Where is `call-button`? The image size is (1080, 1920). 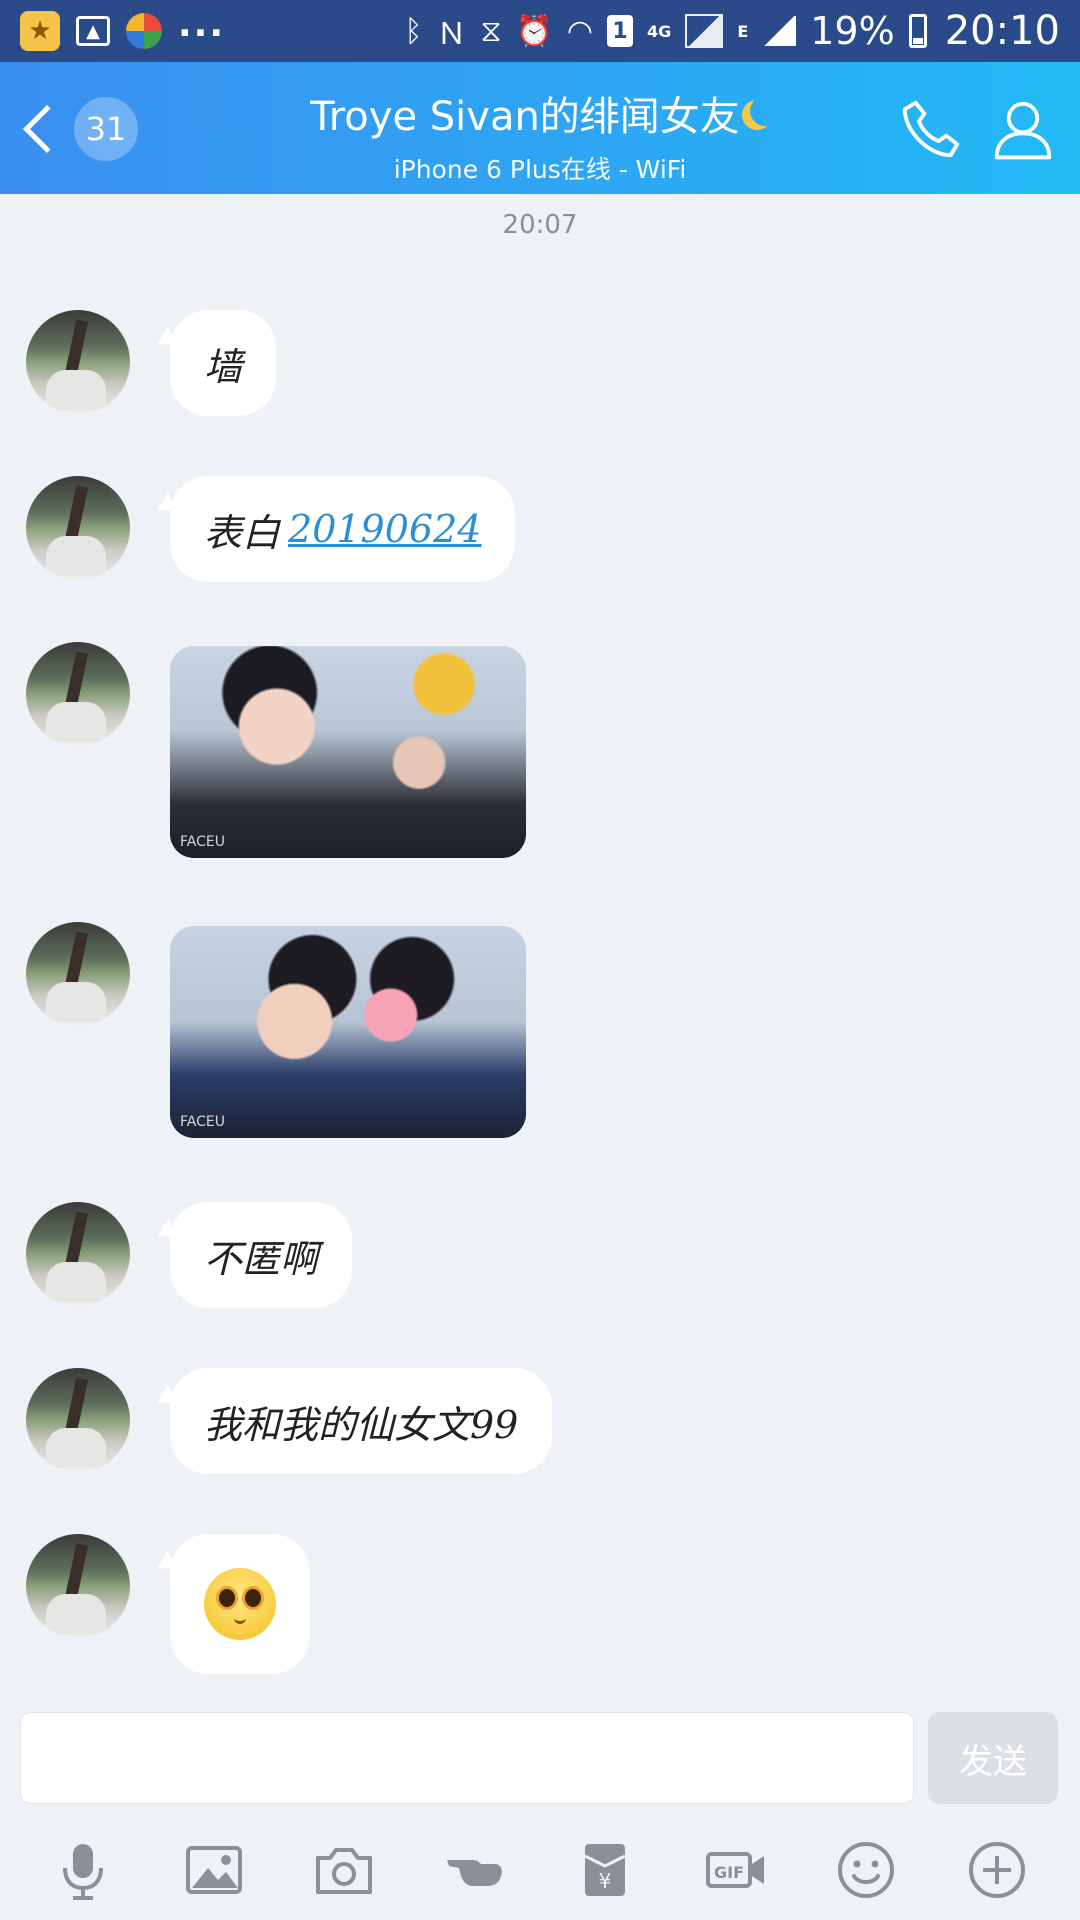 call-button is located at coordinates (931, 129).